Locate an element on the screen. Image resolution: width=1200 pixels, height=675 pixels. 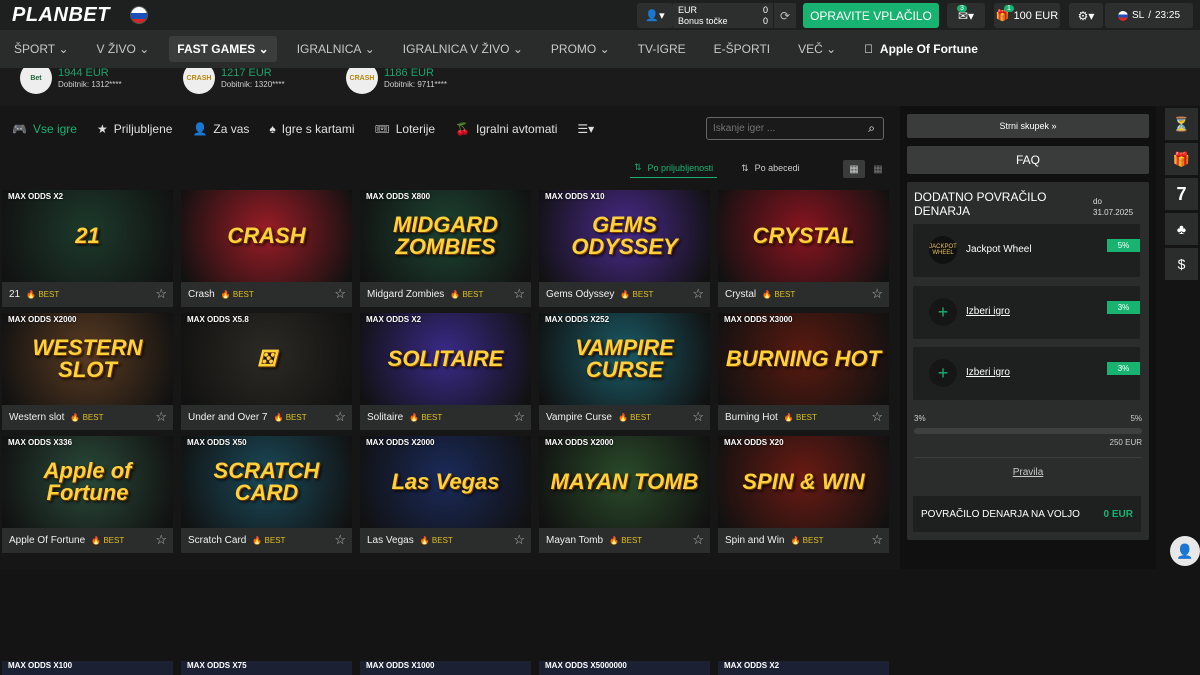
game-thumbnail: VAMPIRE CURSE is located at coordinates (624, 359).